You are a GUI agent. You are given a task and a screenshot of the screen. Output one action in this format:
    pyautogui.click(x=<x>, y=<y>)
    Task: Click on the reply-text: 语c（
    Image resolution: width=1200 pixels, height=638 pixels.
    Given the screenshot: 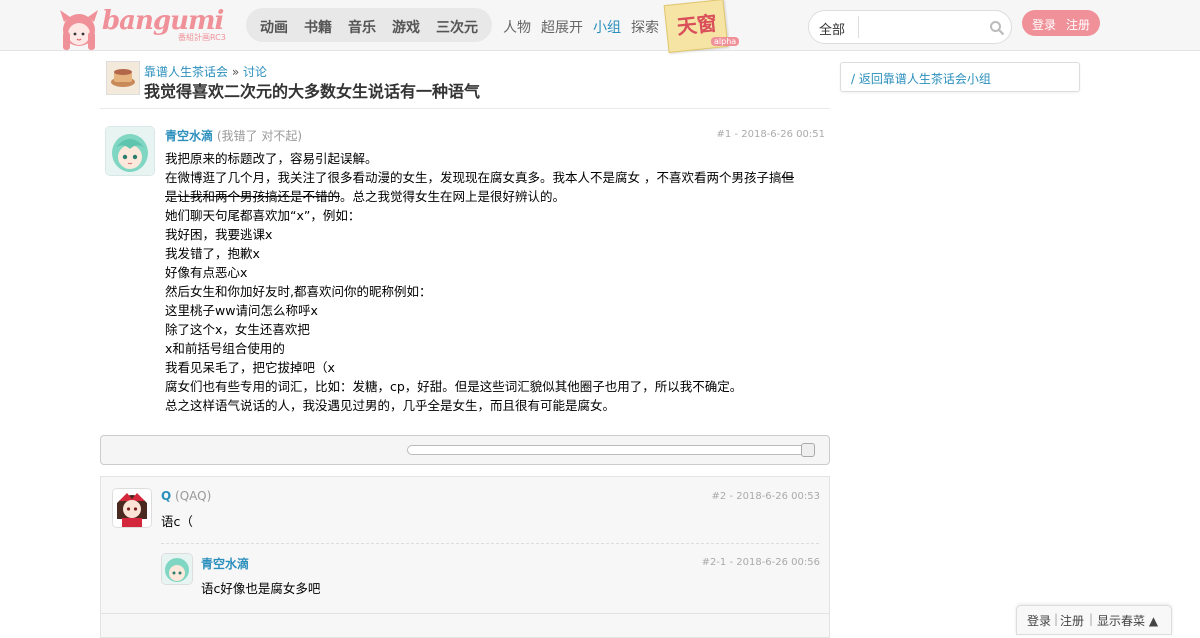 What is the action you would take?
    pyautogui.click(x=177, y=521)
    